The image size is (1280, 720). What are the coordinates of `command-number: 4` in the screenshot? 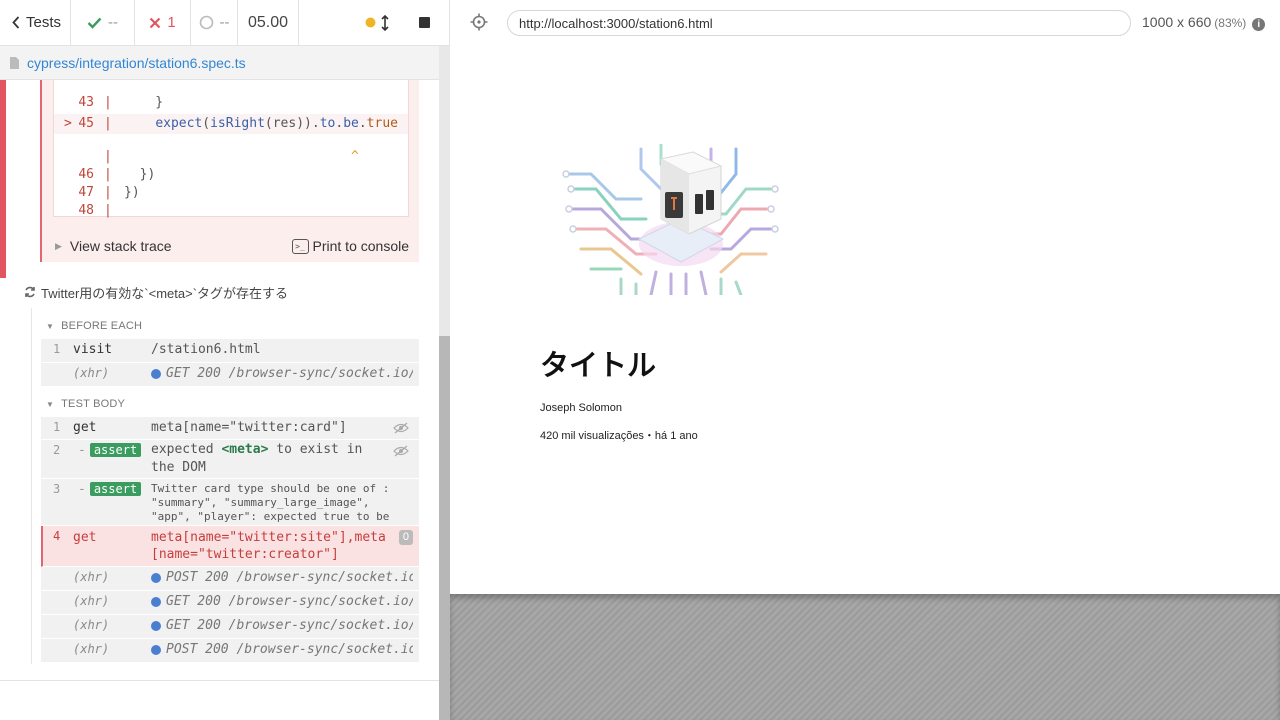 It's located at (57, 536).